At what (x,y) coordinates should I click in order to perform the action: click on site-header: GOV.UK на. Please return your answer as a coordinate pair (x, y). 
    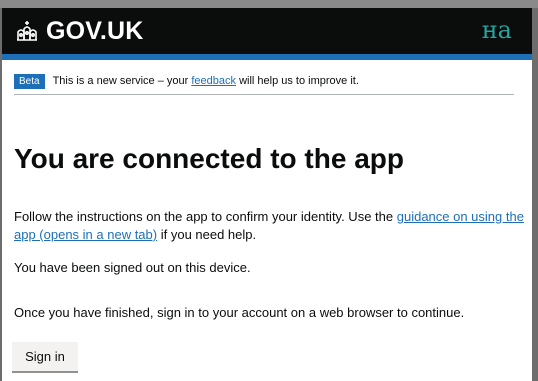
    Looking at the image, I should click on (267, 32).